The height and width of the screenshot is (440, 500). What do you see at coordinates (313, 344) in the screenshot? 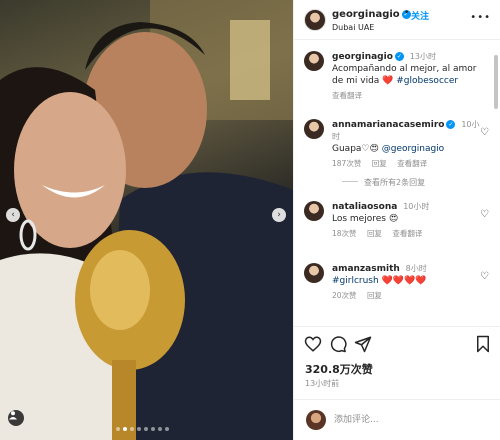
I see `heart-icon` at bounding box center [313, 344].